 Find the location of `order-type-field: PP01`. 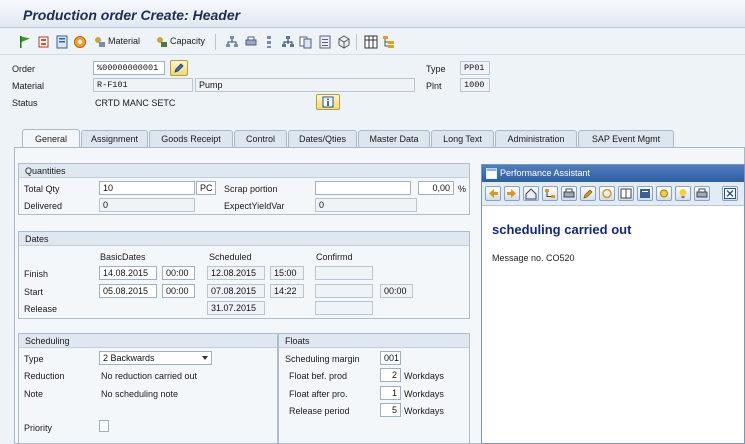

order-type-field: PP01 is located at coordinates (475, 68).